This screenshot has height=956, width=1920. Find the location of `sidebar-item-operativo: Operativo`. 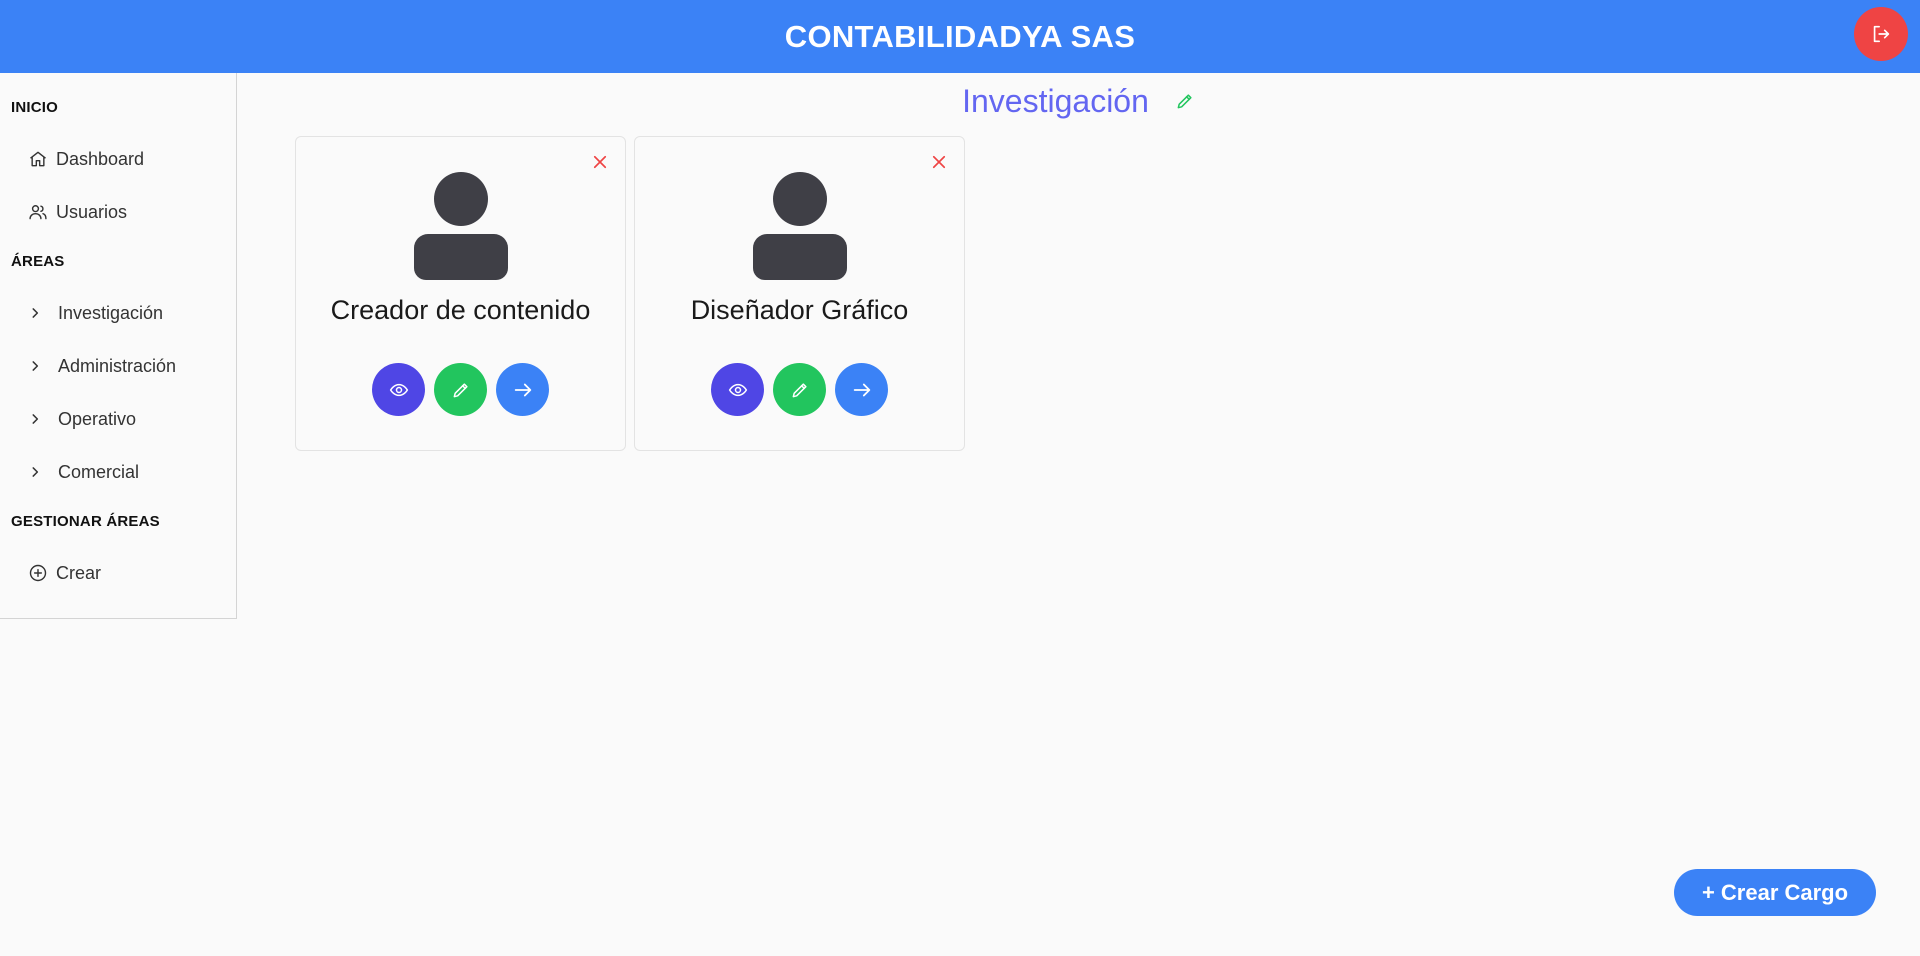

sidebar-item-operativo: Operativo is located at coordinates (82, 419).